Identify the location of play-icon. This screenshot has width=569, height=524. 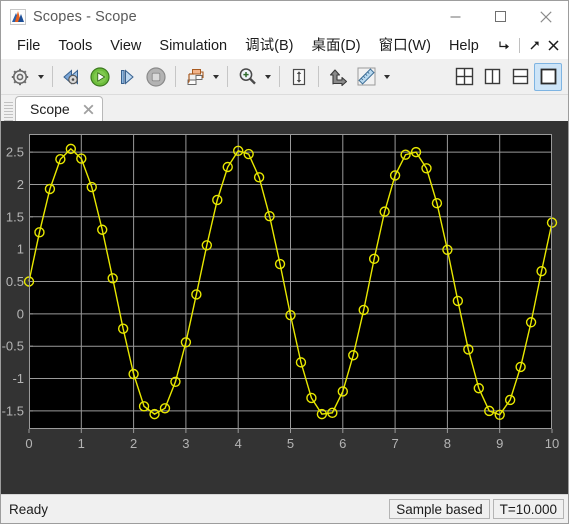
(100, 76).